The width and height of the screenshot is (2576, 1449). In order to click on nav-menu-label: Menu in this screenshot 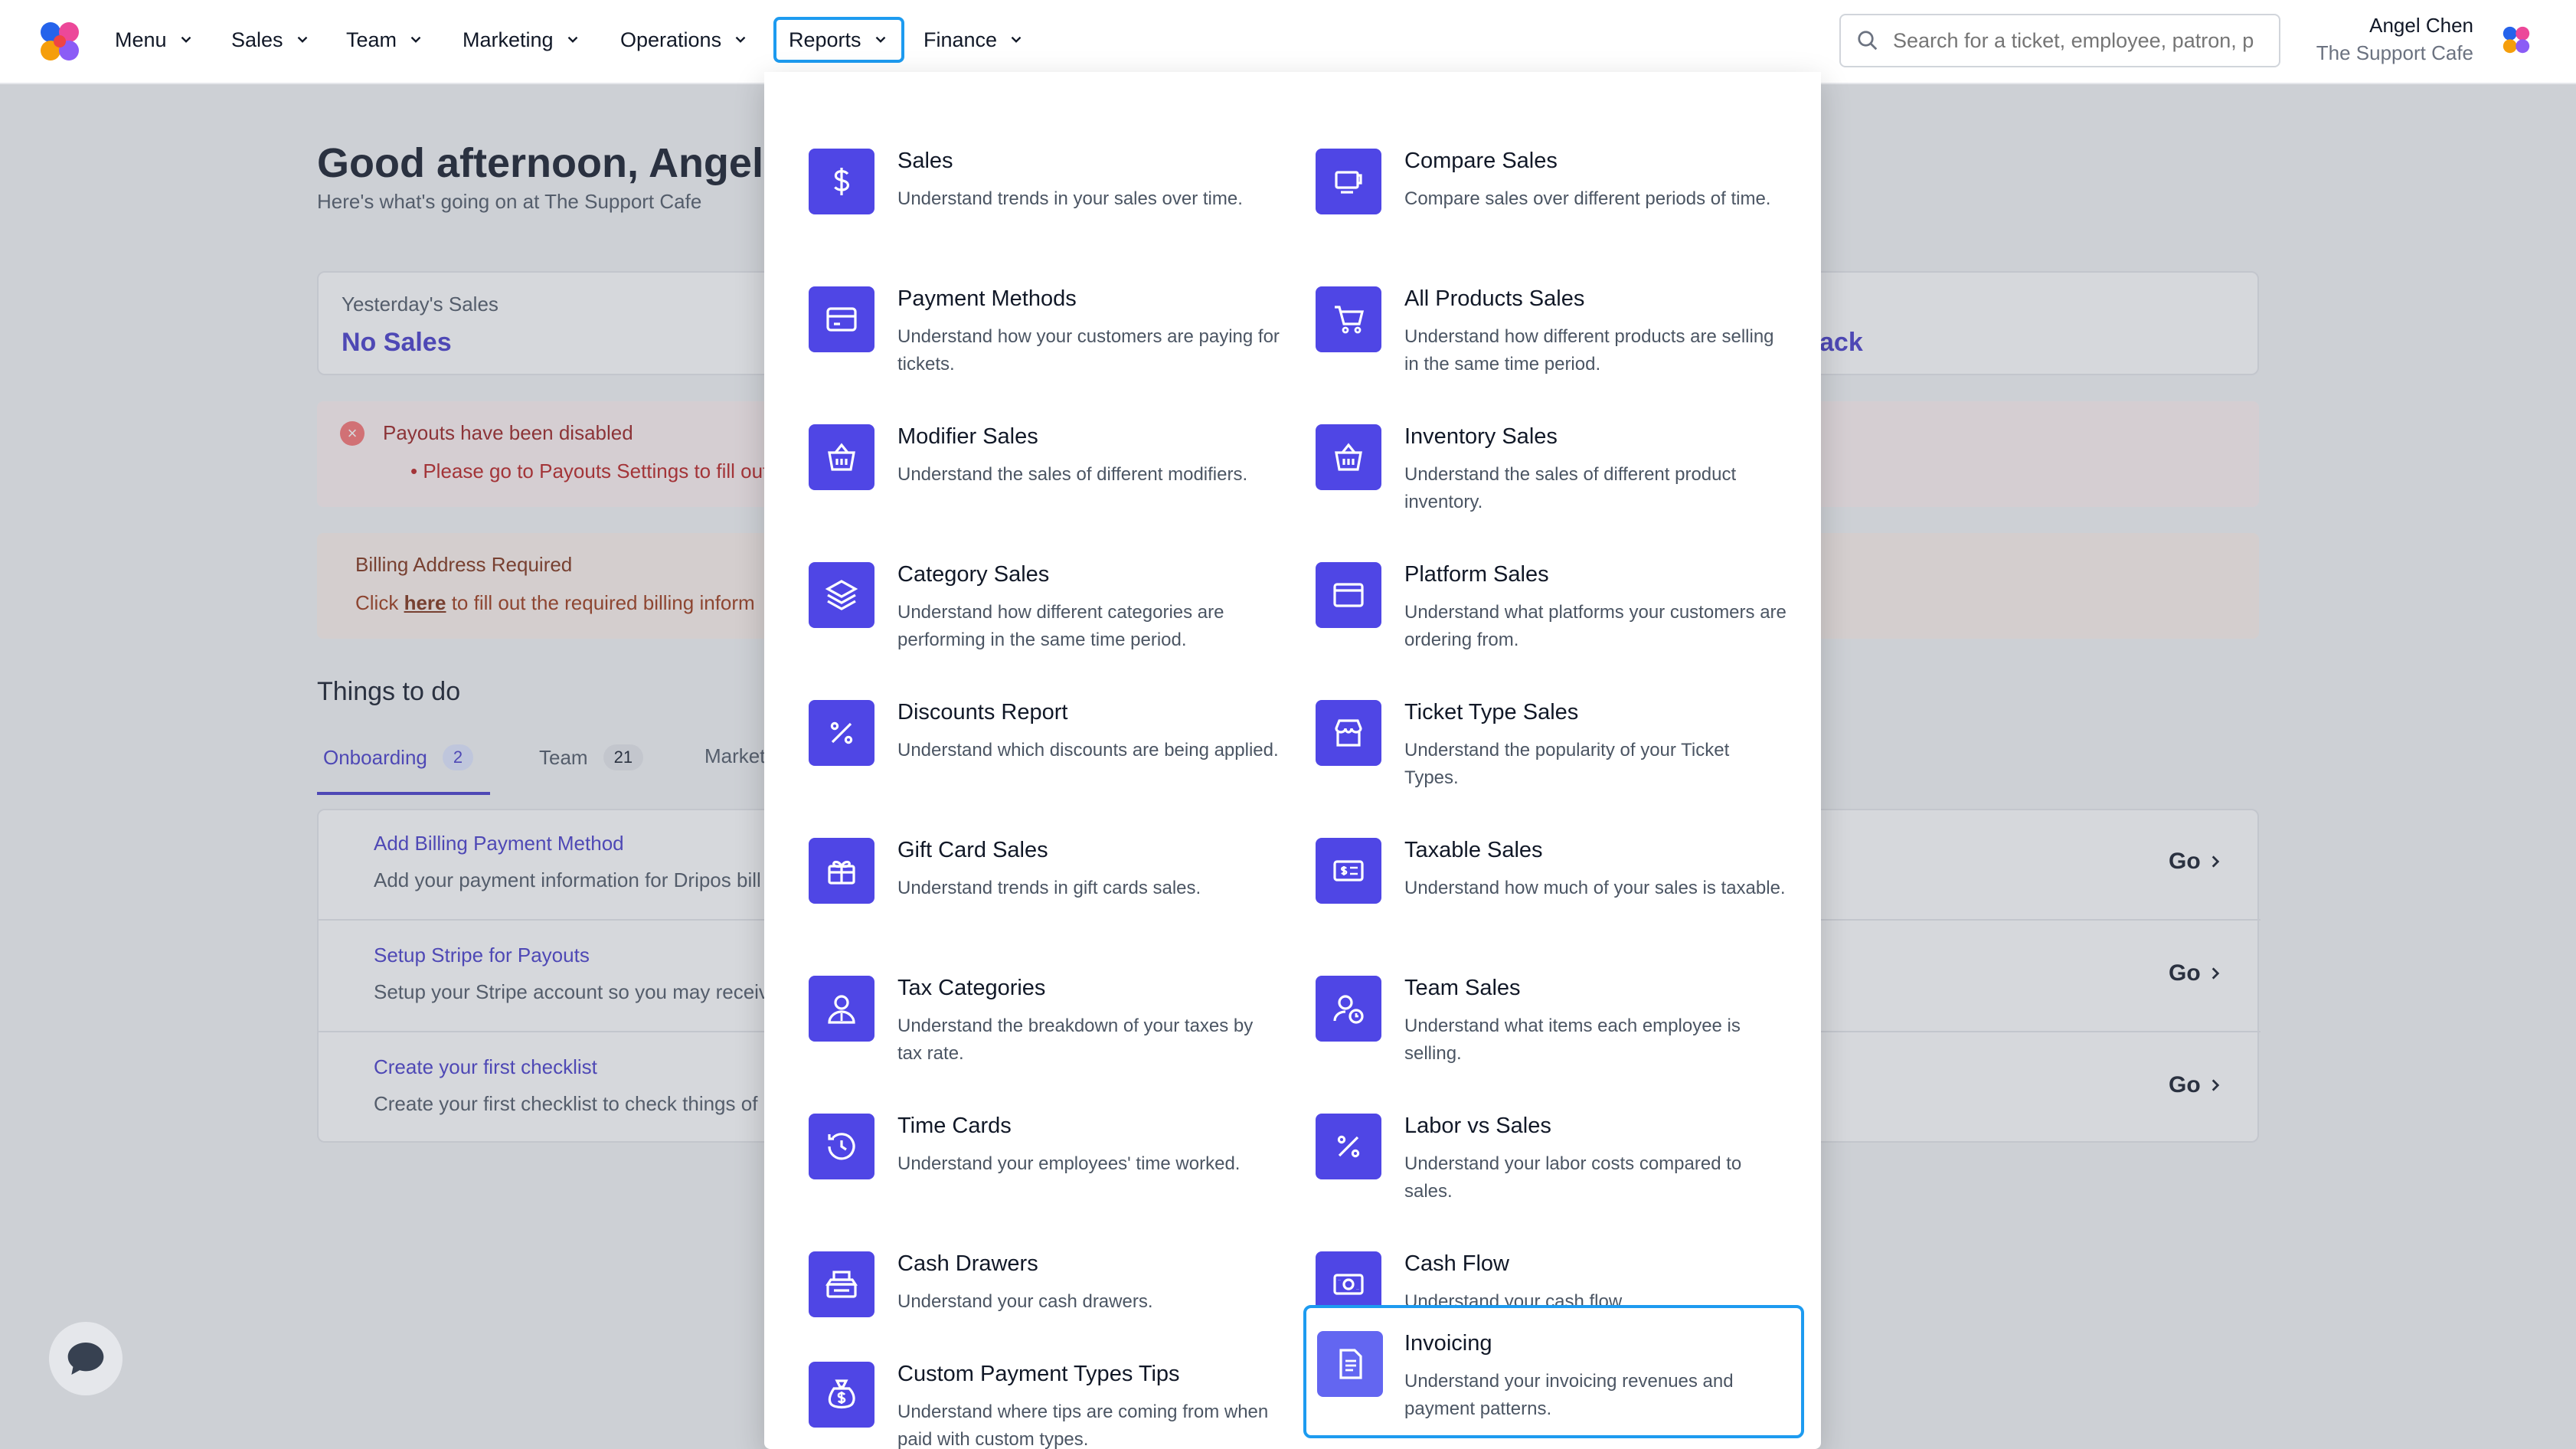, I will do `click(141, 39)`.